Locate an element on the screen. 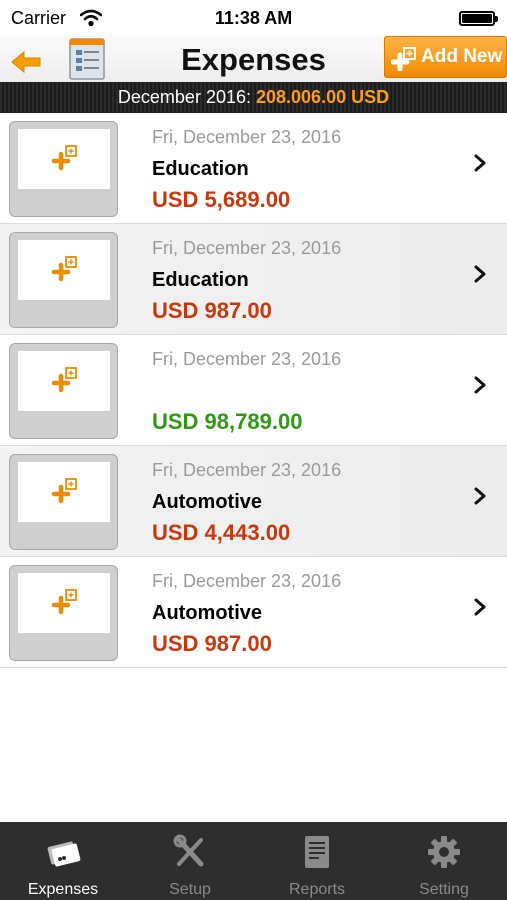 Image resolution: width=507 pixels, height=900 pixels. tab-label: Setup is located at coordinates (190, 889).